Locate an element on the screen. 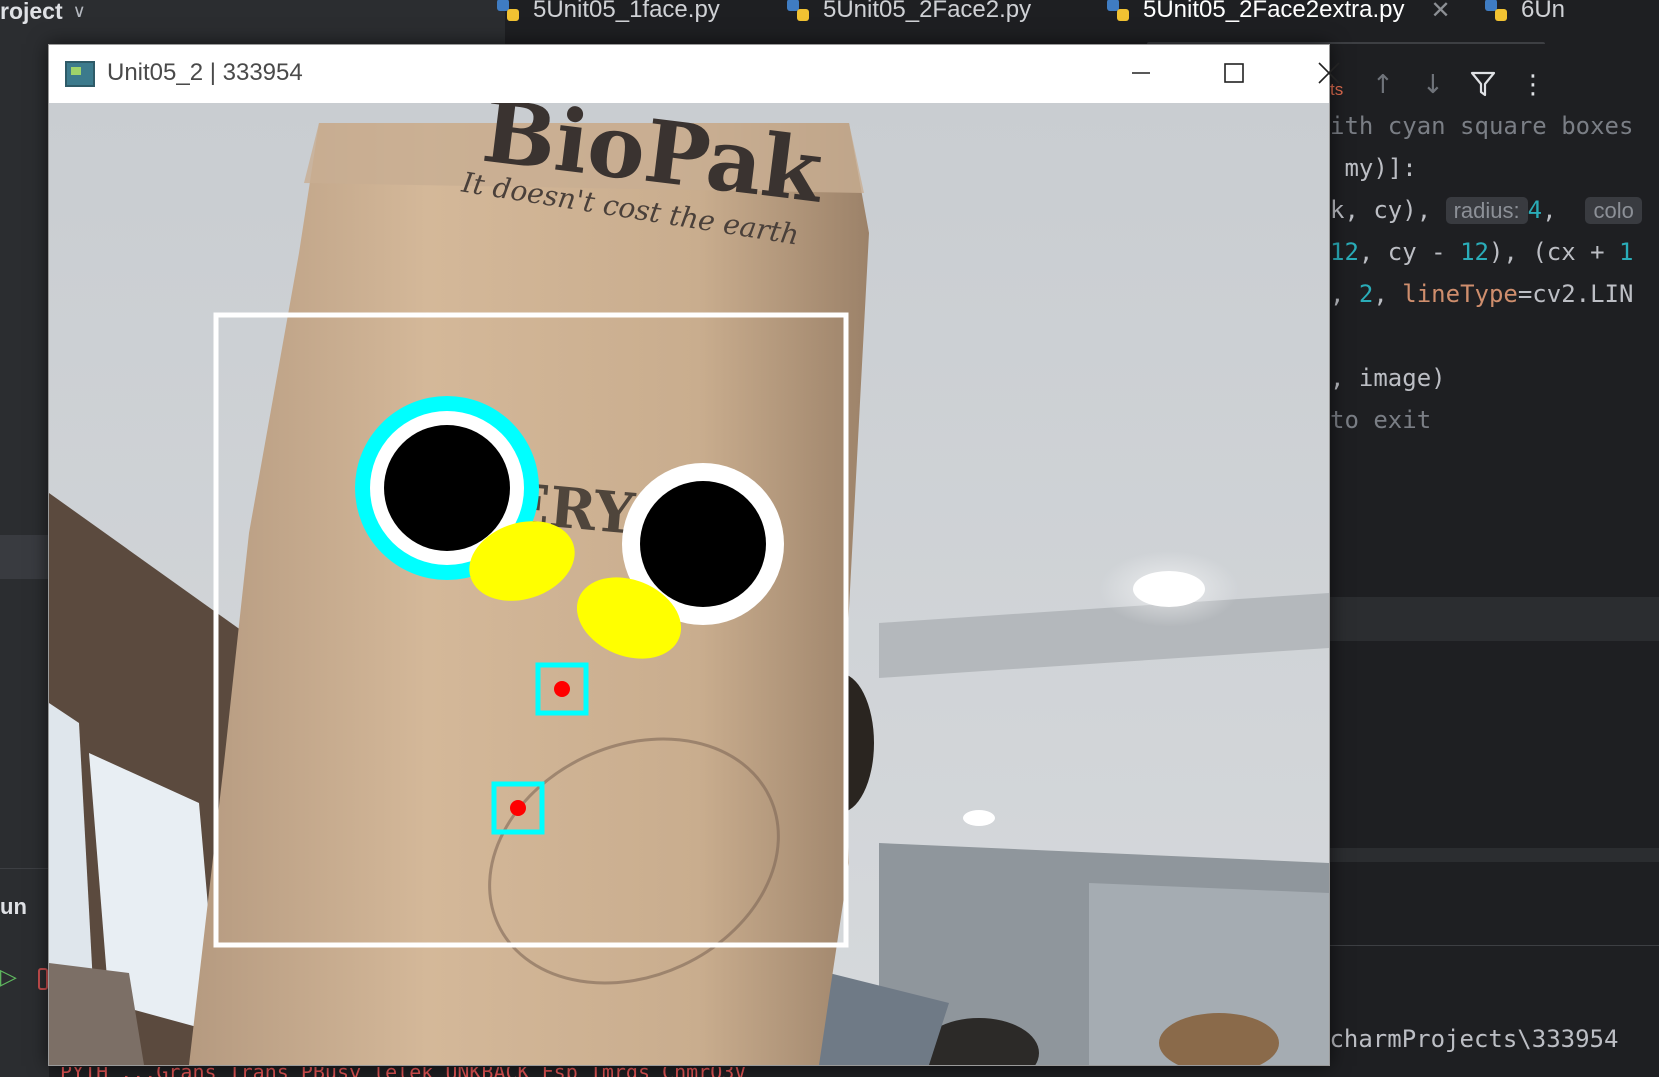 The height and width of the screenshot is (1077, 1659). code-line: my)]: is located at coordinates (1373, 168).